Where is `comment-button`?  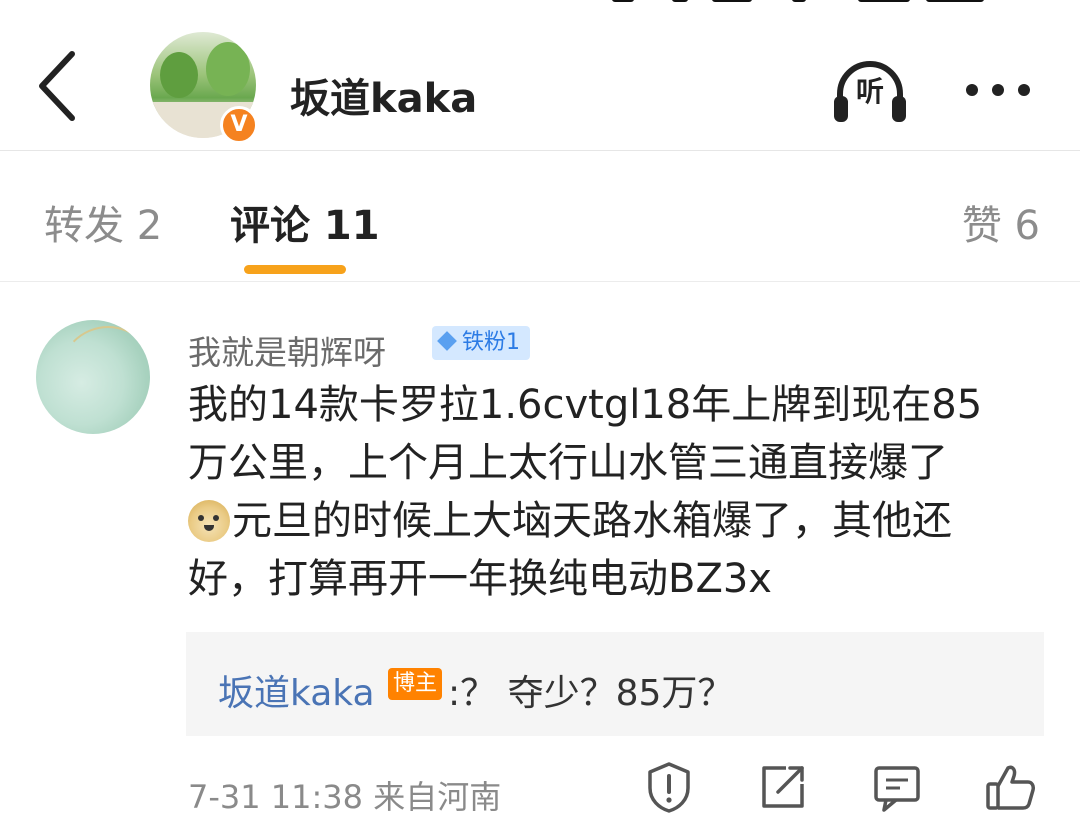
comment-button is located at coordinates (897, 787).